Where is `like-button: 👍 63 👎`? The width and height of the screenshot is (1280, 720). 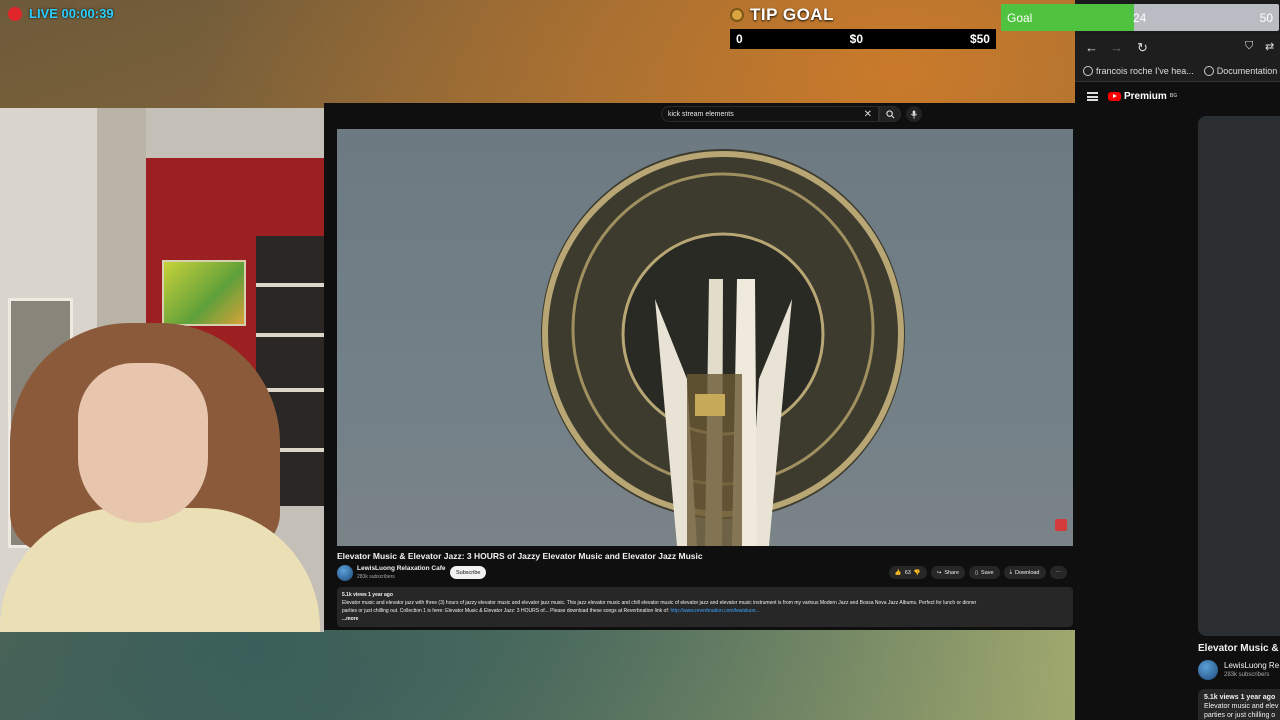
like-button: 👍 63 👎 is located at coordinates (907, 572).